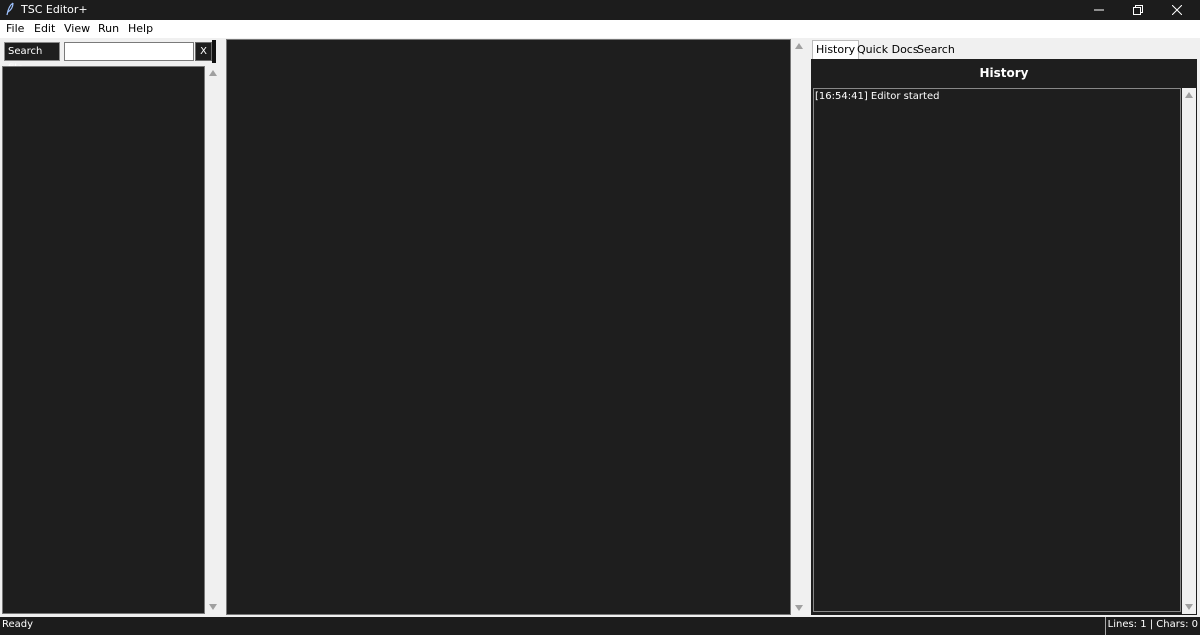  What do you see at coordinates (140, 28) in the screenshot?
I see `menu-help: Help` at bounding box center [140, 28].